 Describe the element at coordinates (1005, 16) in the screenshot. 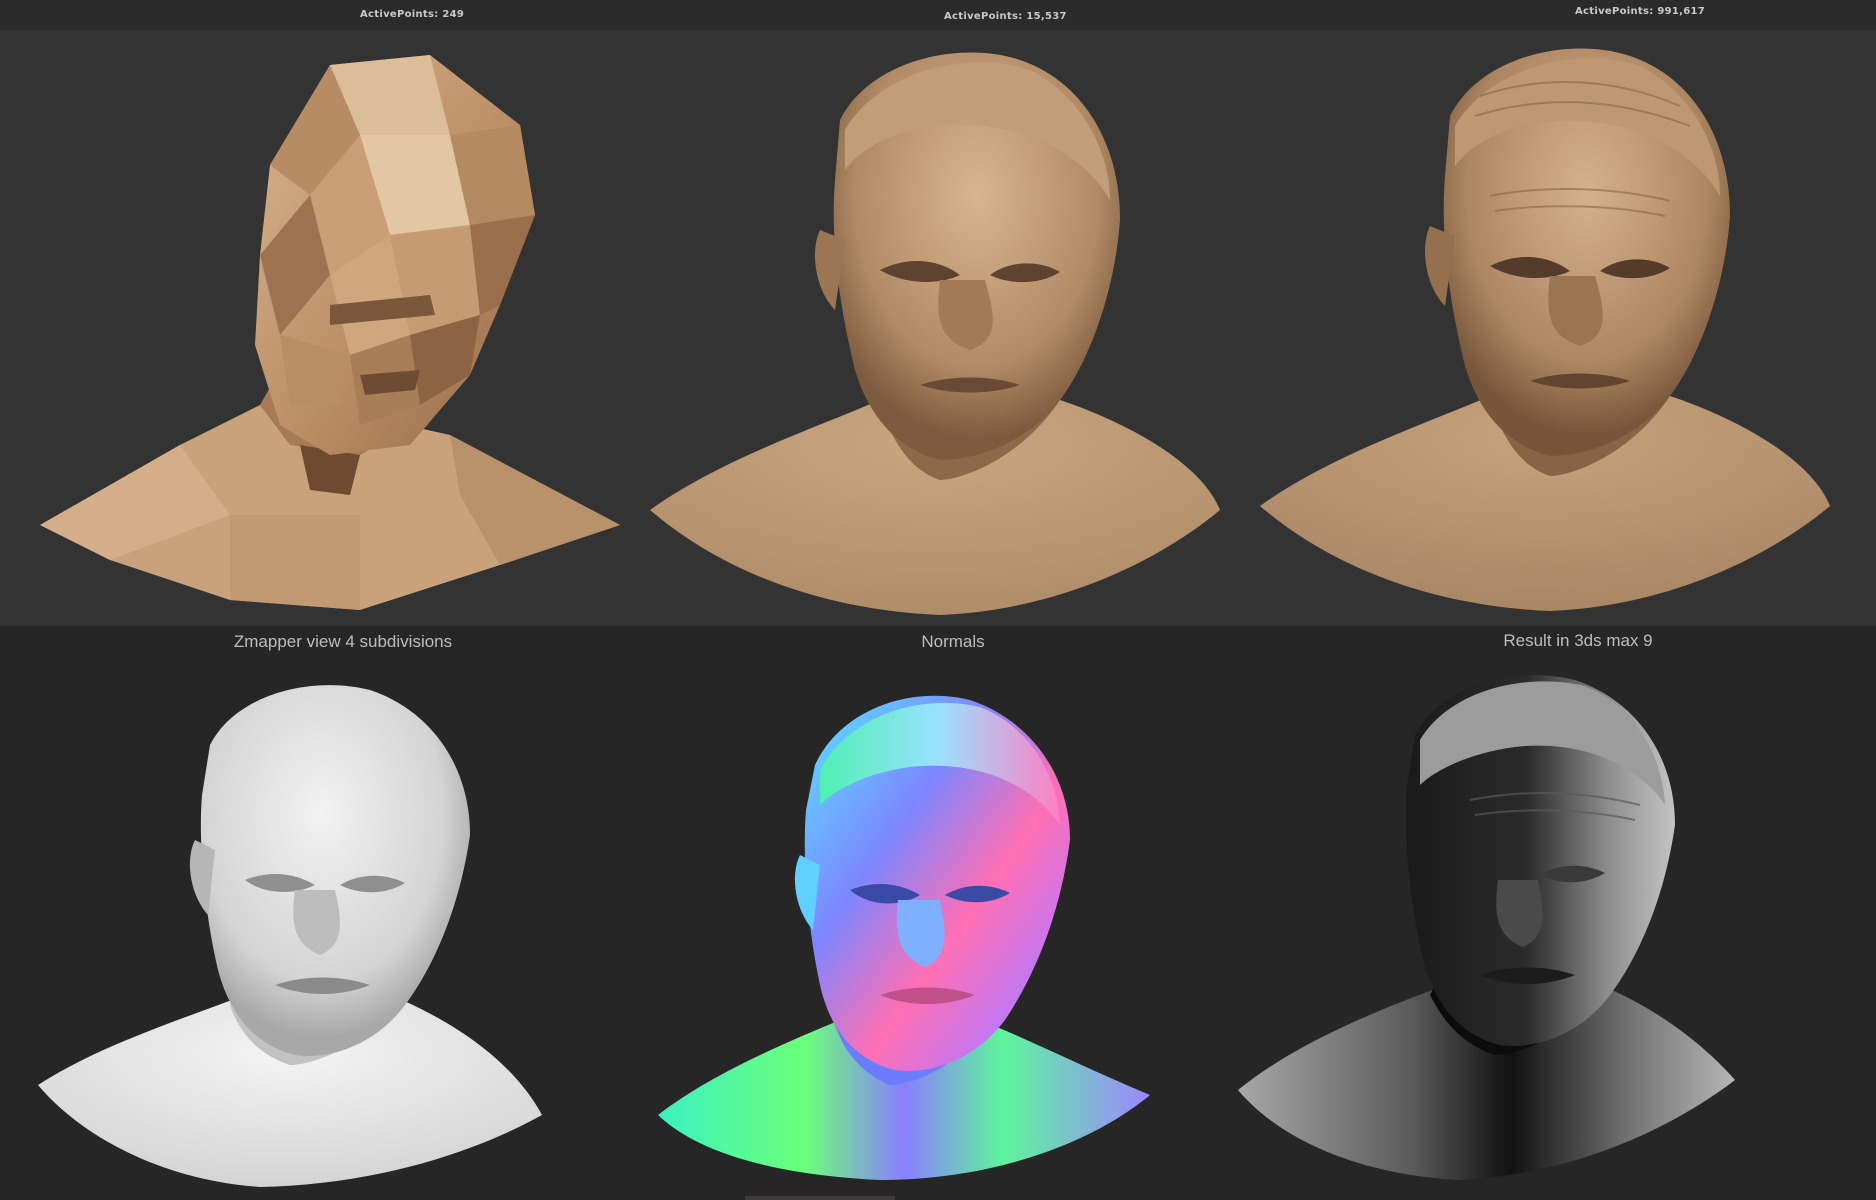

I see `active-points-label-2: ActivePoints: 15,537` at that location.